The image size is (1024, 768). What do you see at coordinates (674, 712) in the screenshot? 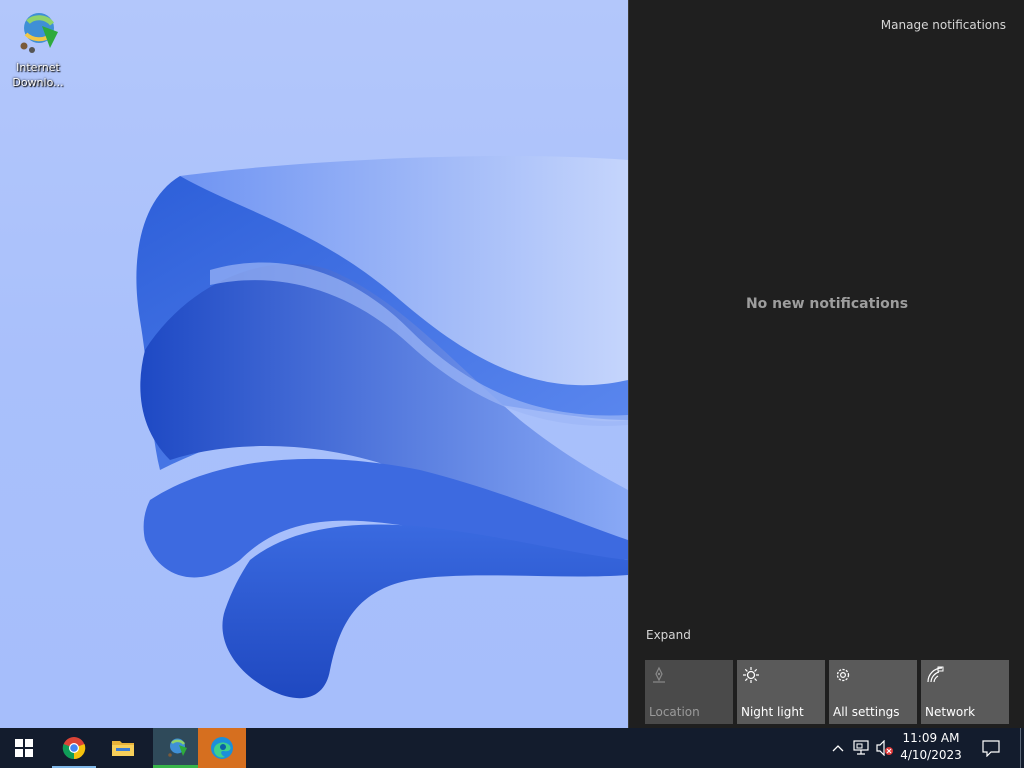
I see `quick-action-label: Location` at bounding box center [674, 712].